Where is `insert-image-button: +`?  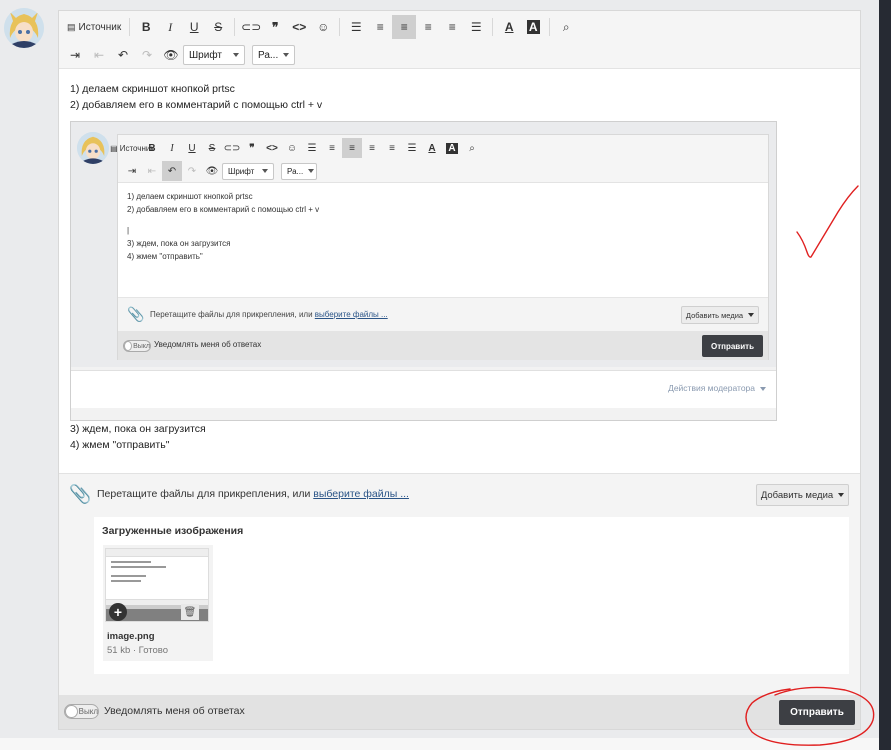
insert-image-button: + is located at coordinates (118, 612).